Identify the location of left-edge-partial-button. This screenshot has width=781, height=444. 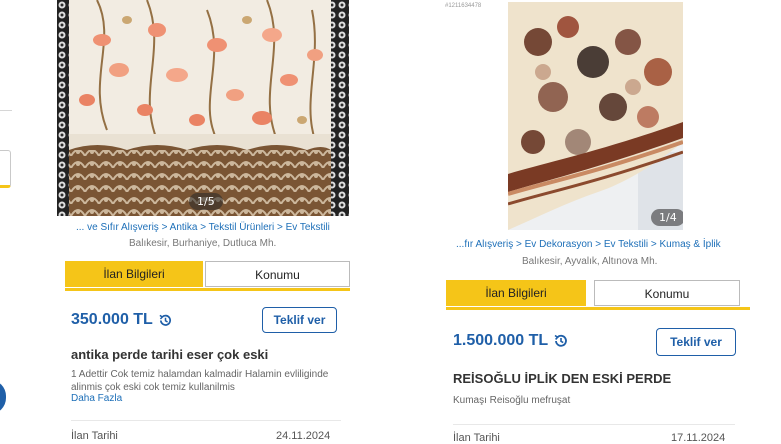
(3, 397).